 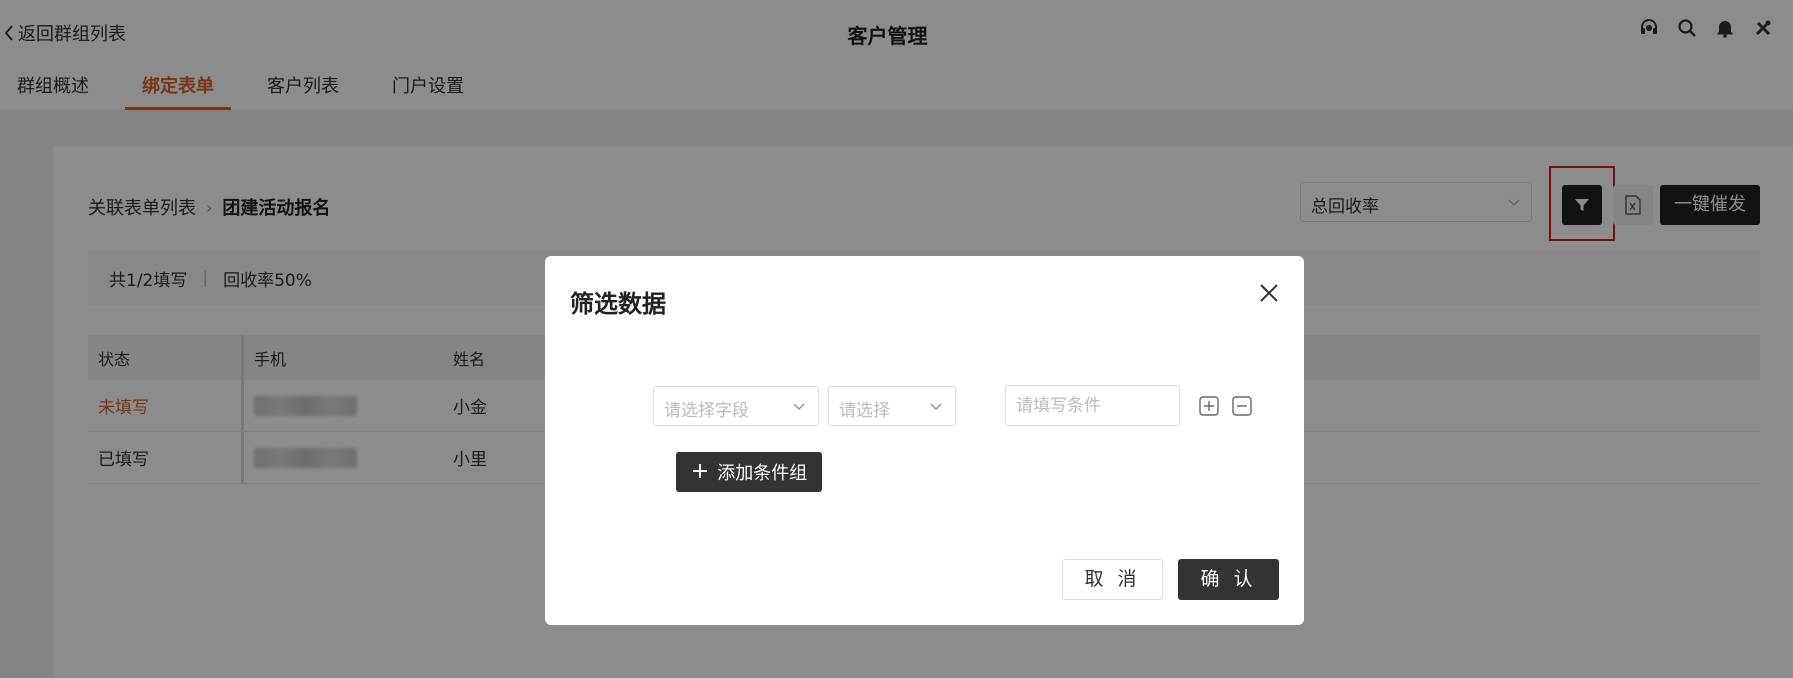 I want to click on operator-select-placeholder: 请选择, so click(x=864, y=411).